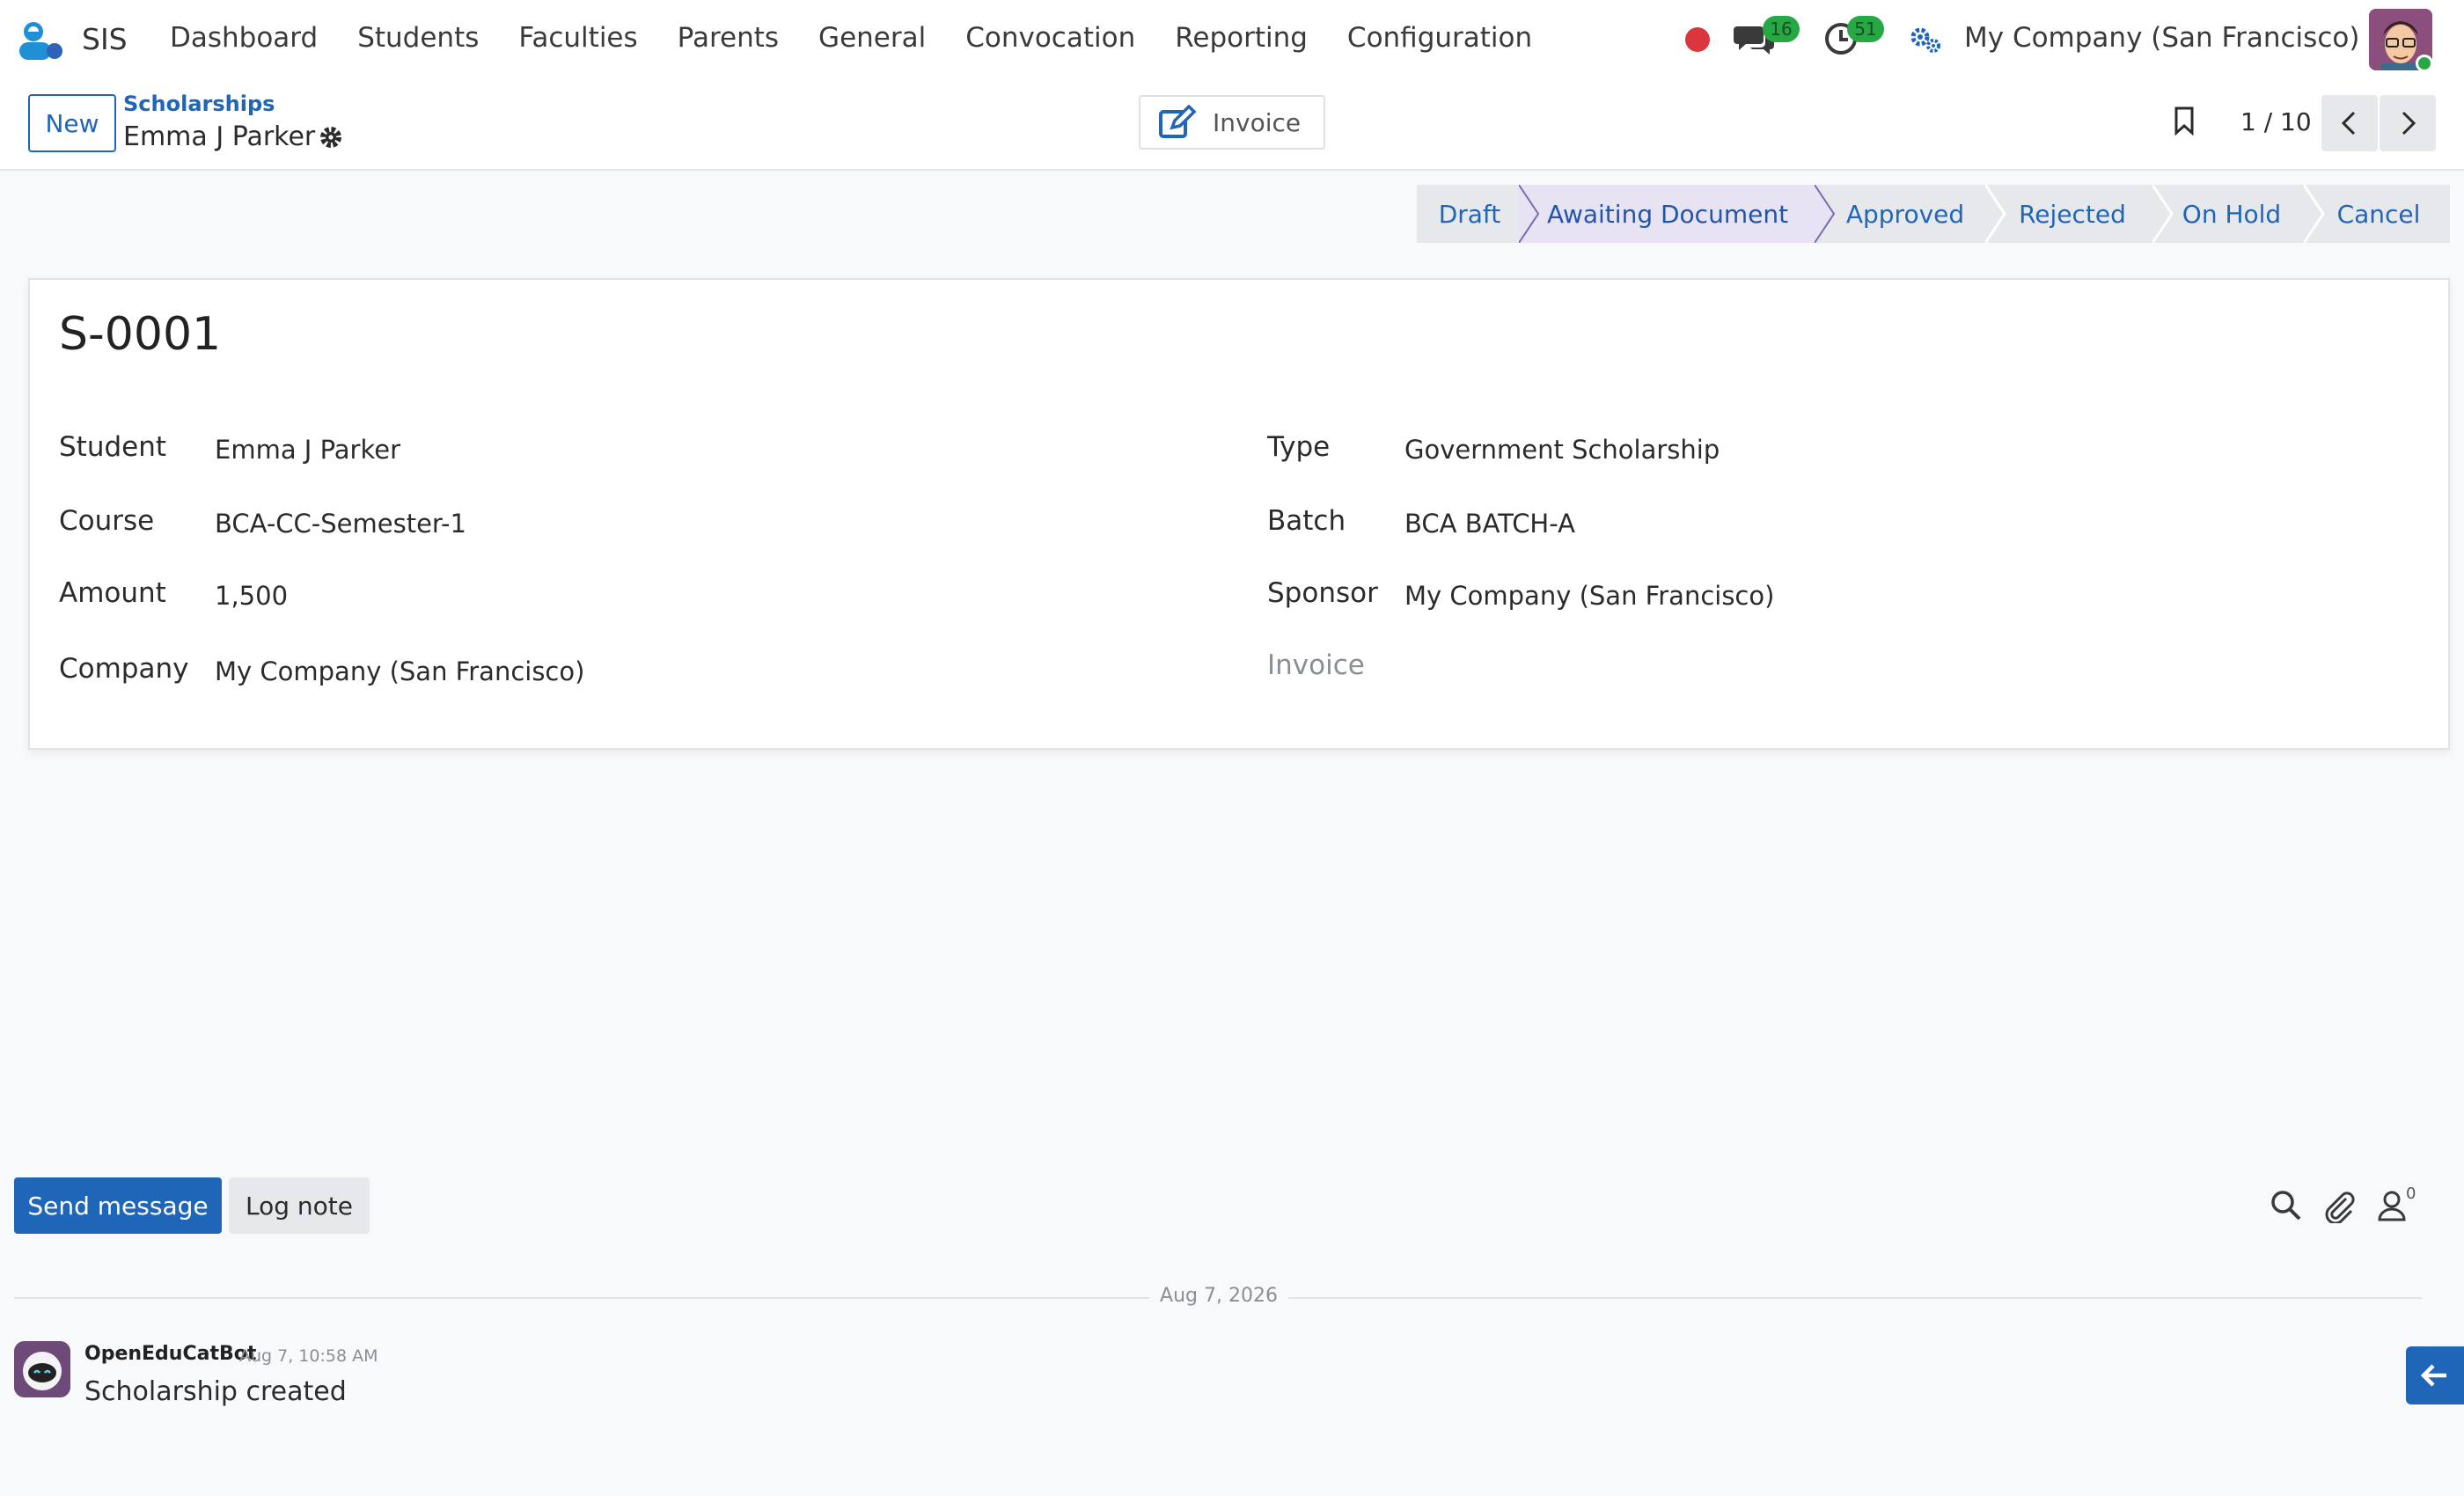  I want to click on message-author: OpenEduCatBot, so click(170, 1354).